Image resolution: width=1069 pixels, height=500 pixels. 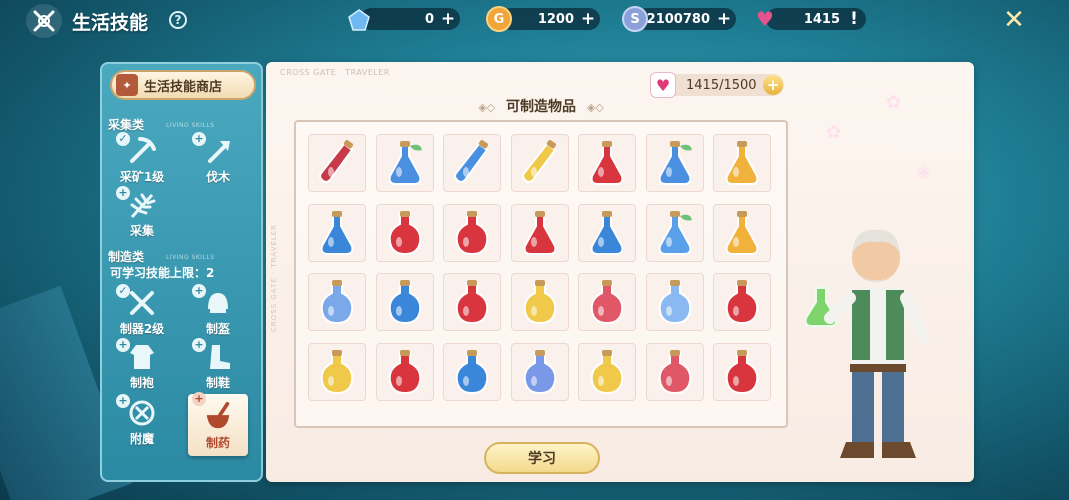 What do you see at coordinates (142, 214) in the screenshot?
I see `skill-gathering: + 采集` at bounding box center [142, 214].